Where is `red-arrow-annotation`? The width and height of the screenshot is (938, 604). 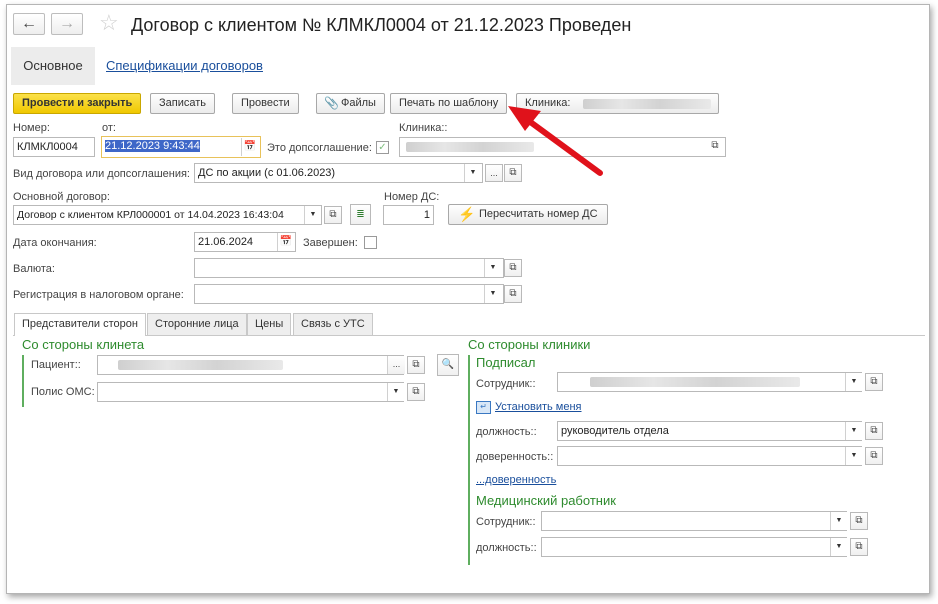
red-arrow-annotation is located at coordinates (555, 141).